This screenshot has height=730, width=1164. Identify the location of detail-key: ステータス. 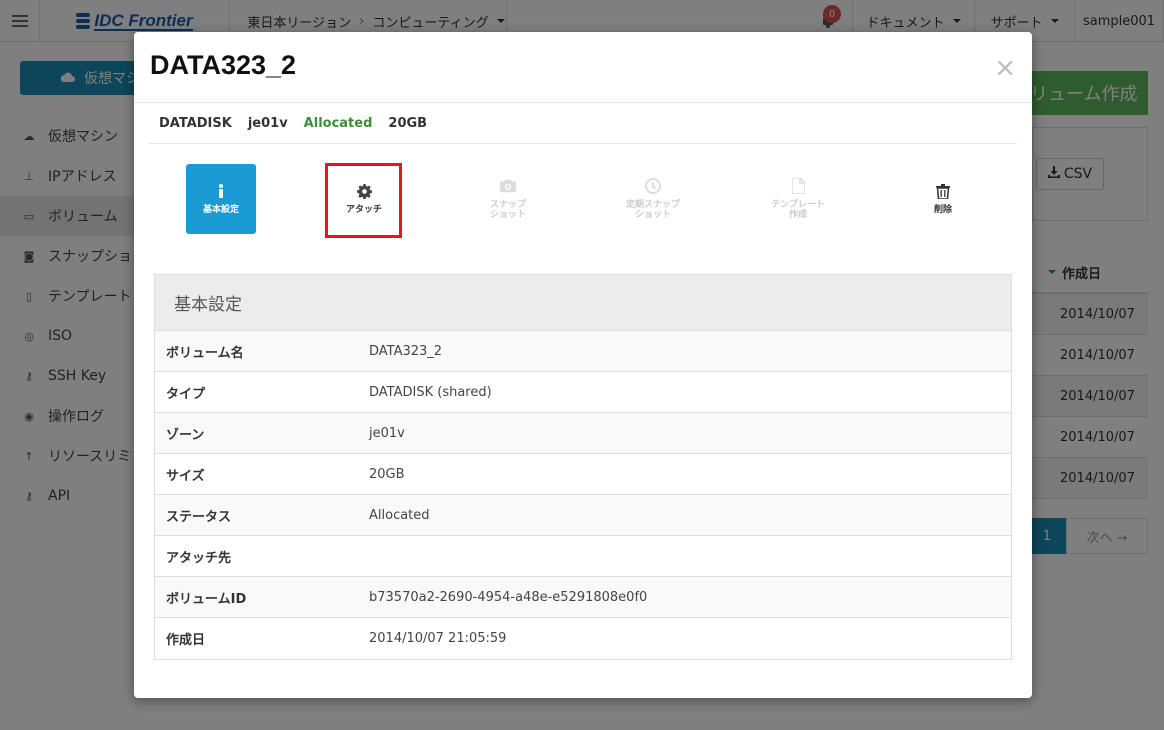
(199, 517).